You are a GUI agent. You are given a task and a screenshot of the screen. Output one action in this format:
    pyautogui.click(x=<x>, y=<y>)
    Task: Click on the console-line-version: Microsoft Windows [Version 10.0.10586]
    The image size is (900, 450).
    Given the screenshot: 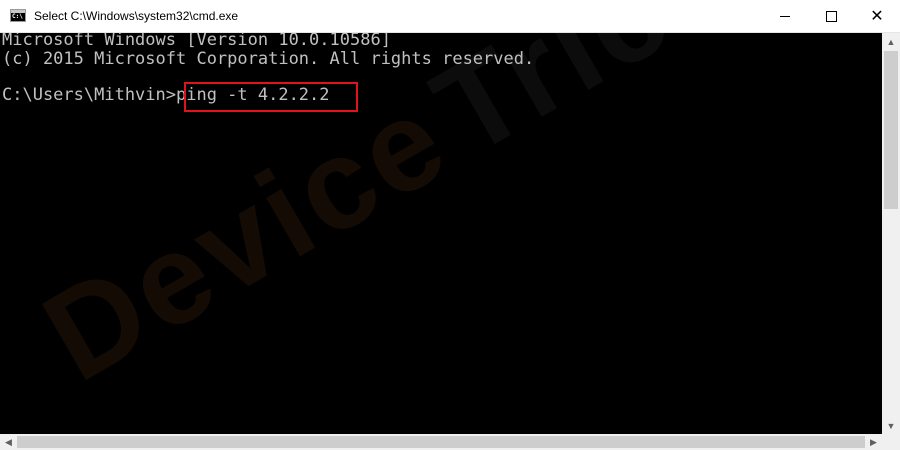 What is the action you would take?
    pyautogui.click(x=196, y=41)
    